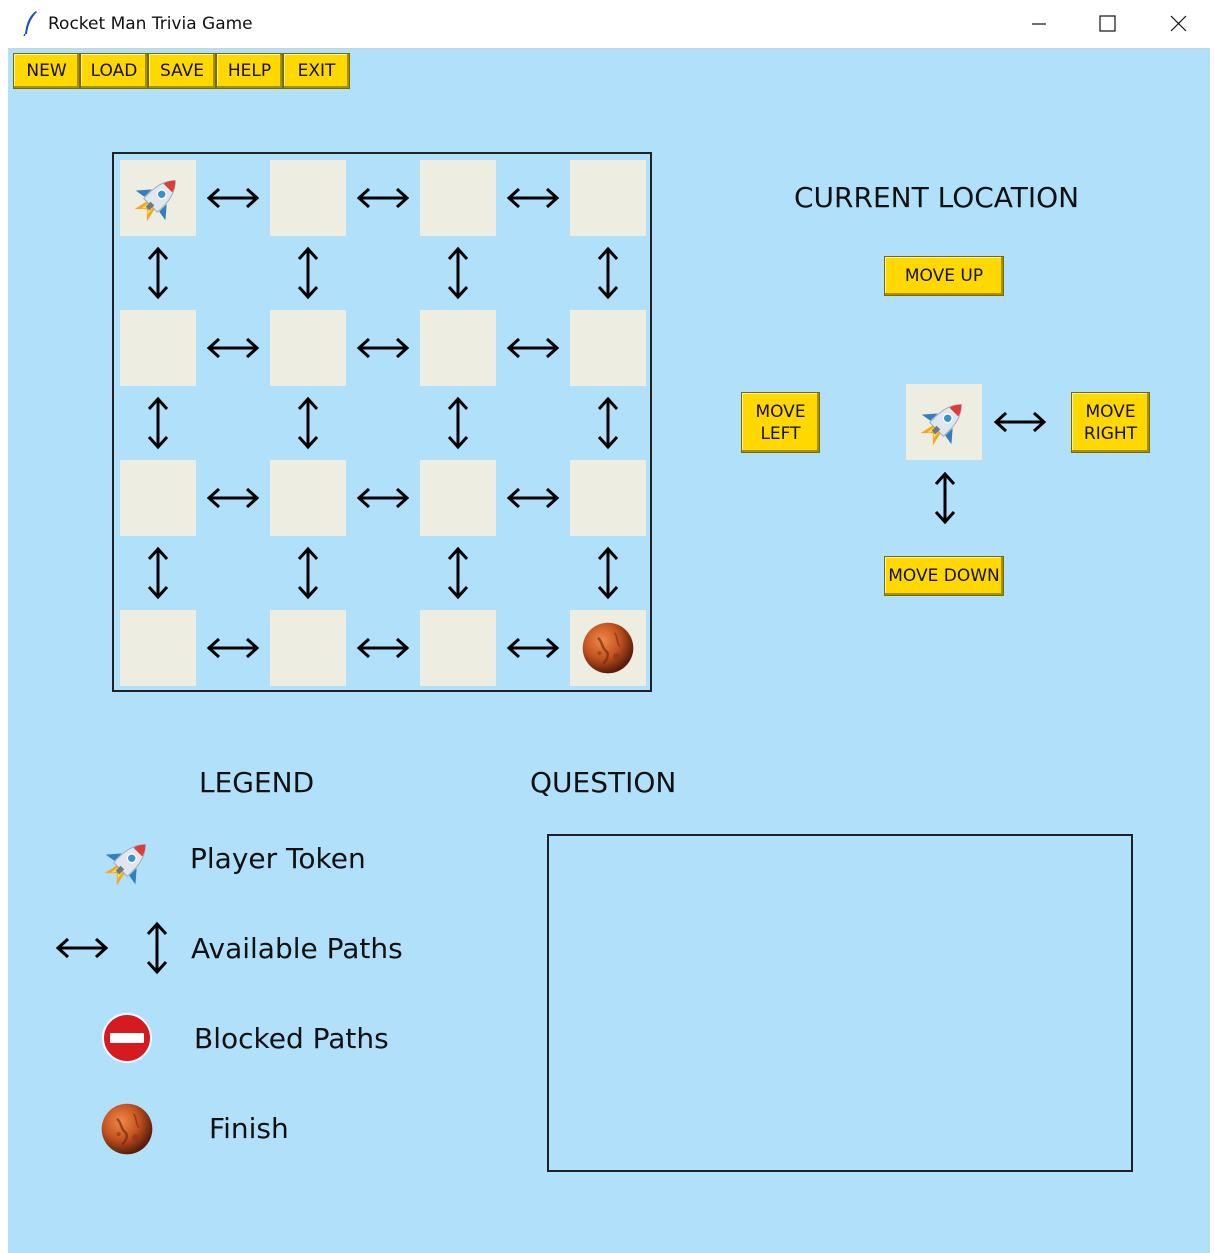 The width and height of the screenshot is (1214, 1253). I want to click on move-left-label-2: LEFT, so click(780, 433).